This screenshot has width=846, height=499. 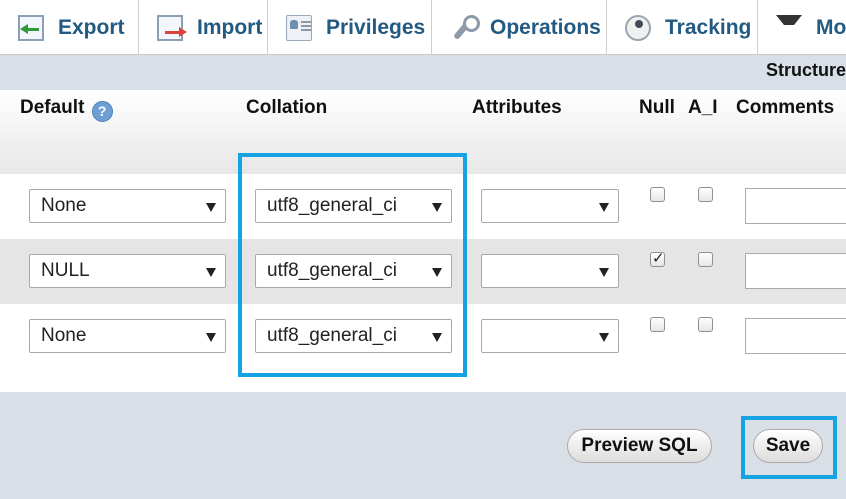 I want to click on tab-more-label: More, so click(x=831, y=27).